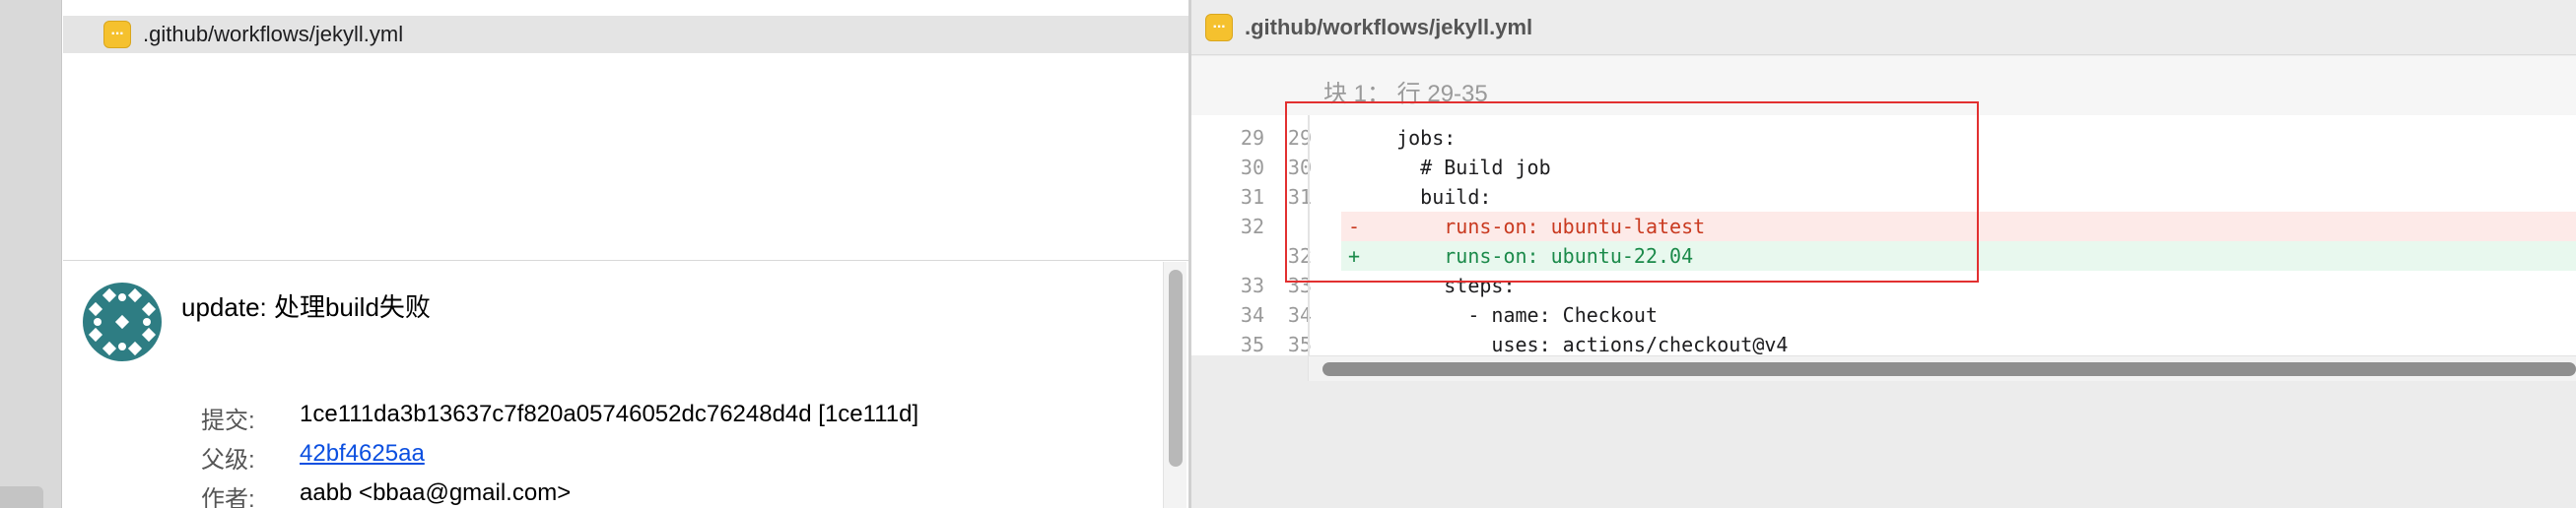 The width and height of the screenshot is (2576, 508). What do you see at coordinates (1389, 26) in the screenshot?
I see `diff-file-name: .github/workflows/jekyll.yml` at bounding box center [1389, 26].